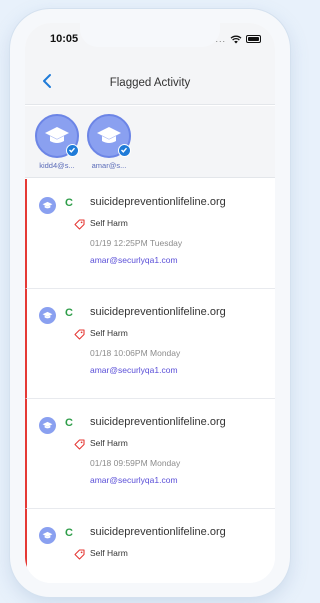  Describe the element at coordinates (136, 243) in the screenshot. I see `activity-timestamp: 01/19 12:25PM Tuesday` at that location.